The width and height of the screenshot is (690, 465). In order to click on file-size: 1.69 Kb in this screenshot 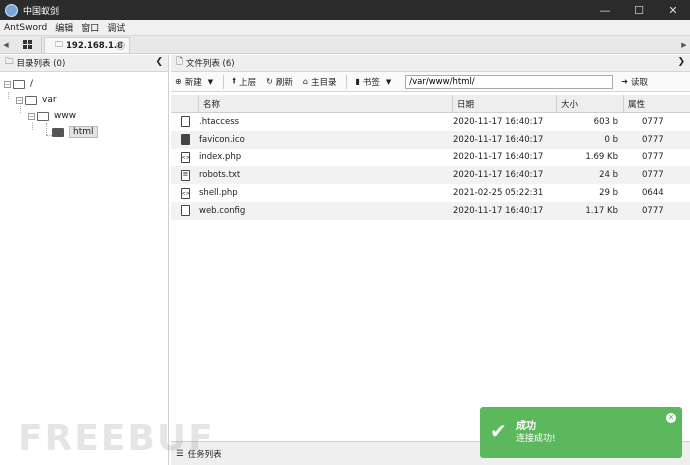, I will do `click(601, 157)`.